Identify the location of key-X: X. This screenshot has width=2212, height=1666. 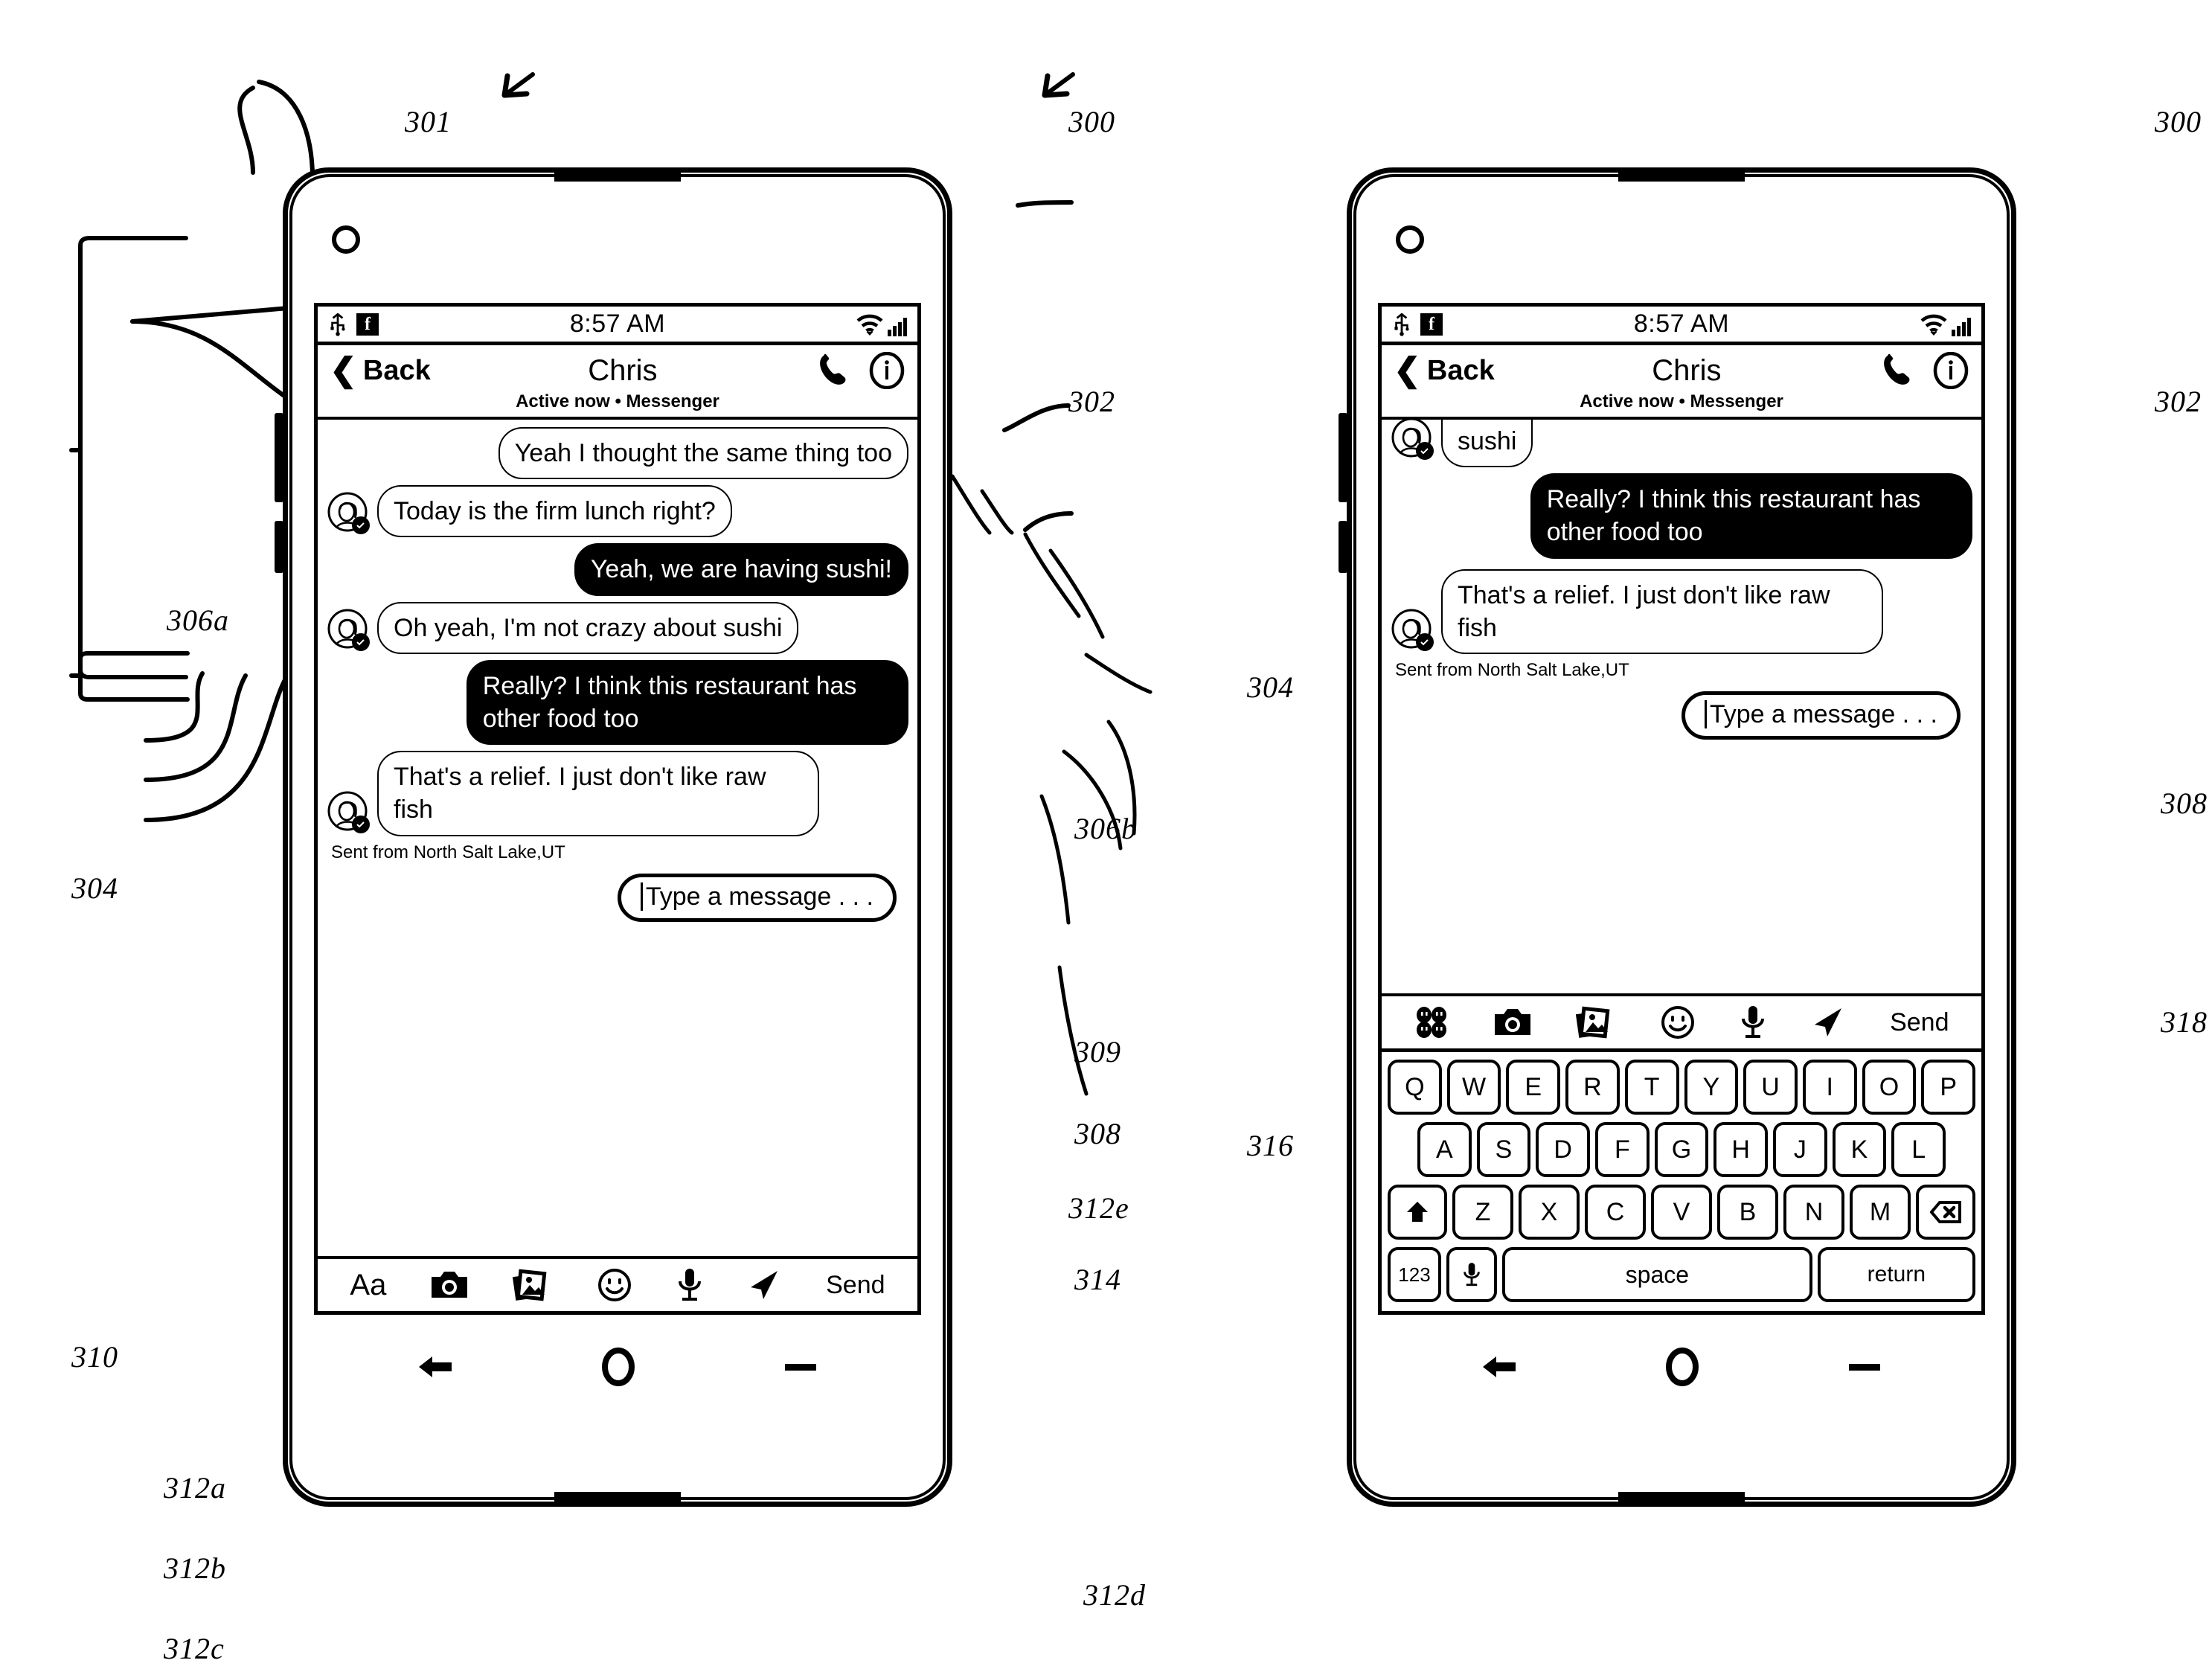
(1549, 1212).